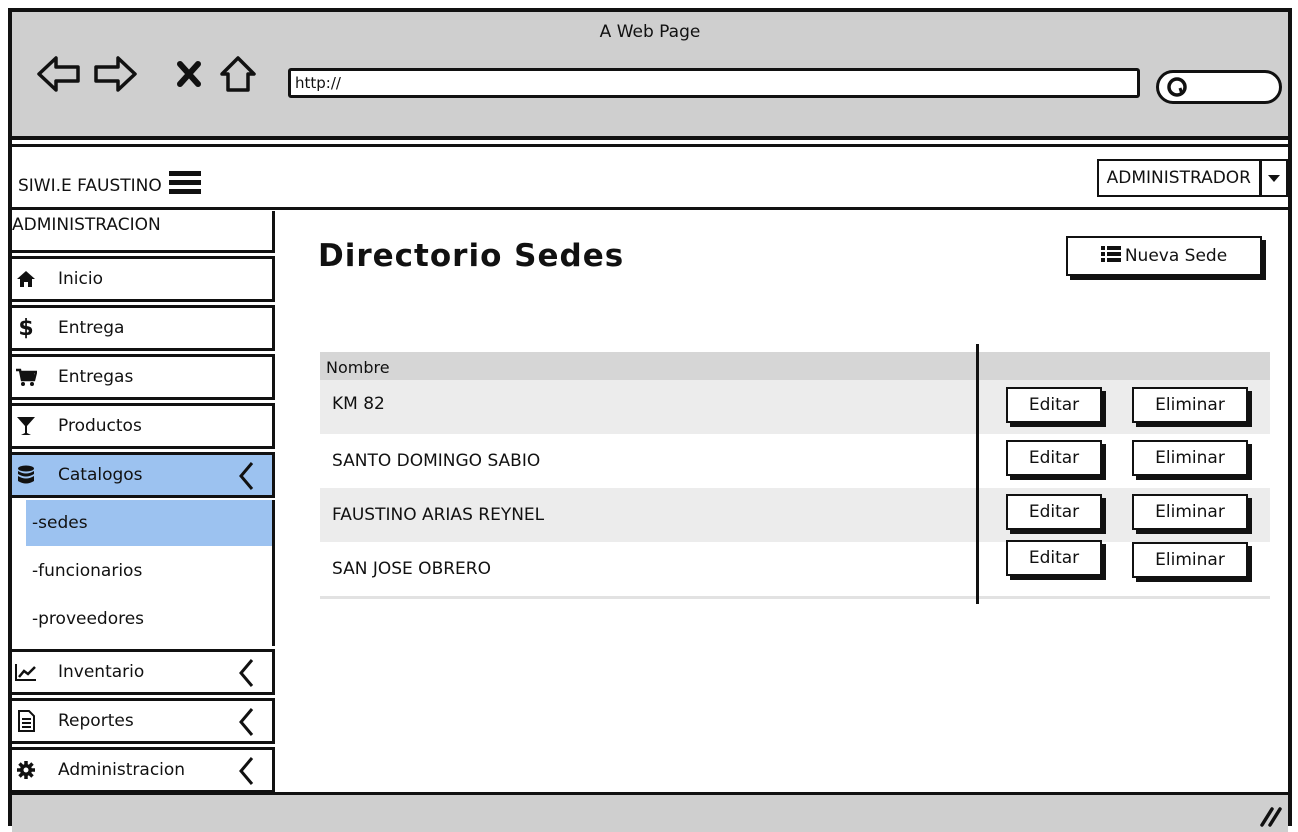 This screenshot has height=832, width=1298. I want to click on new-sede-label: Nueva Sede, so click(1176, 256).